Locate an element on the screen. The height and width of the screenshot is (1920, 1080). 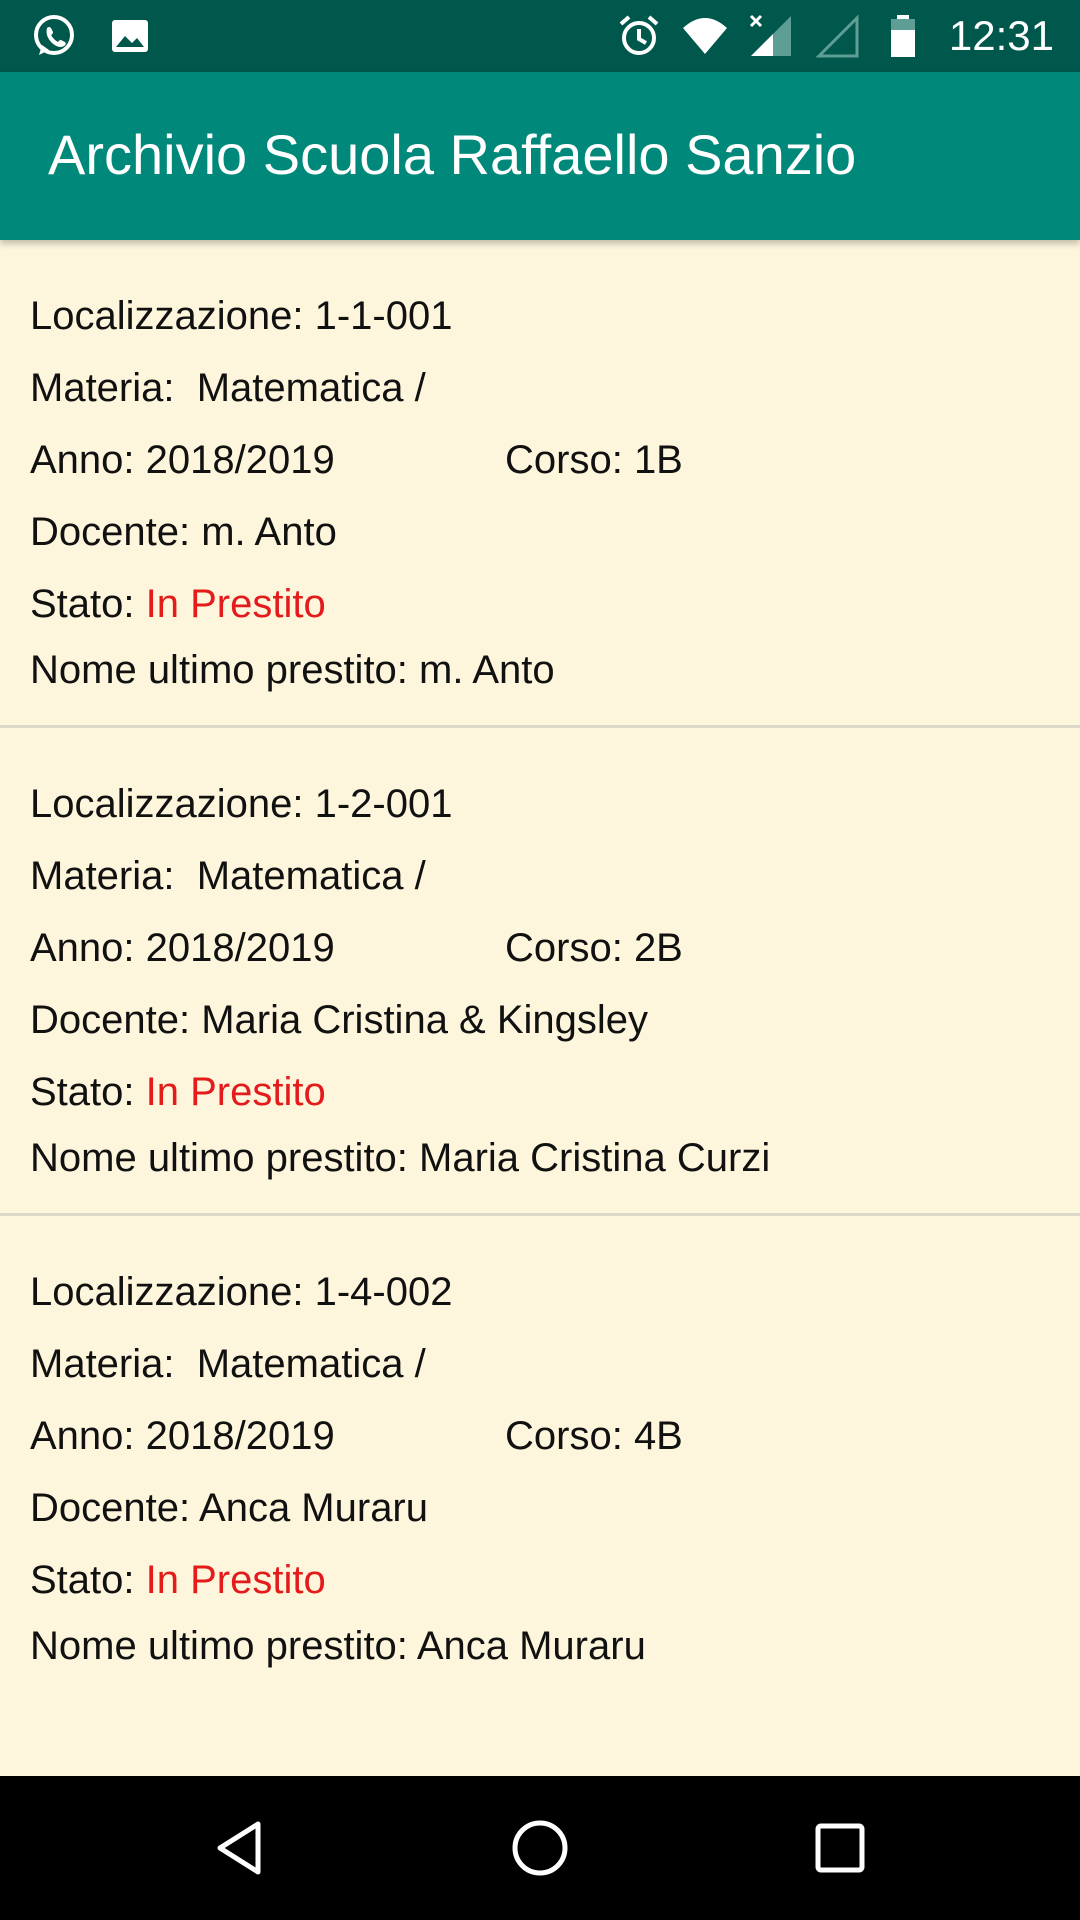
docente-value: Anca Muraru is located at coordinates (313, 1508).